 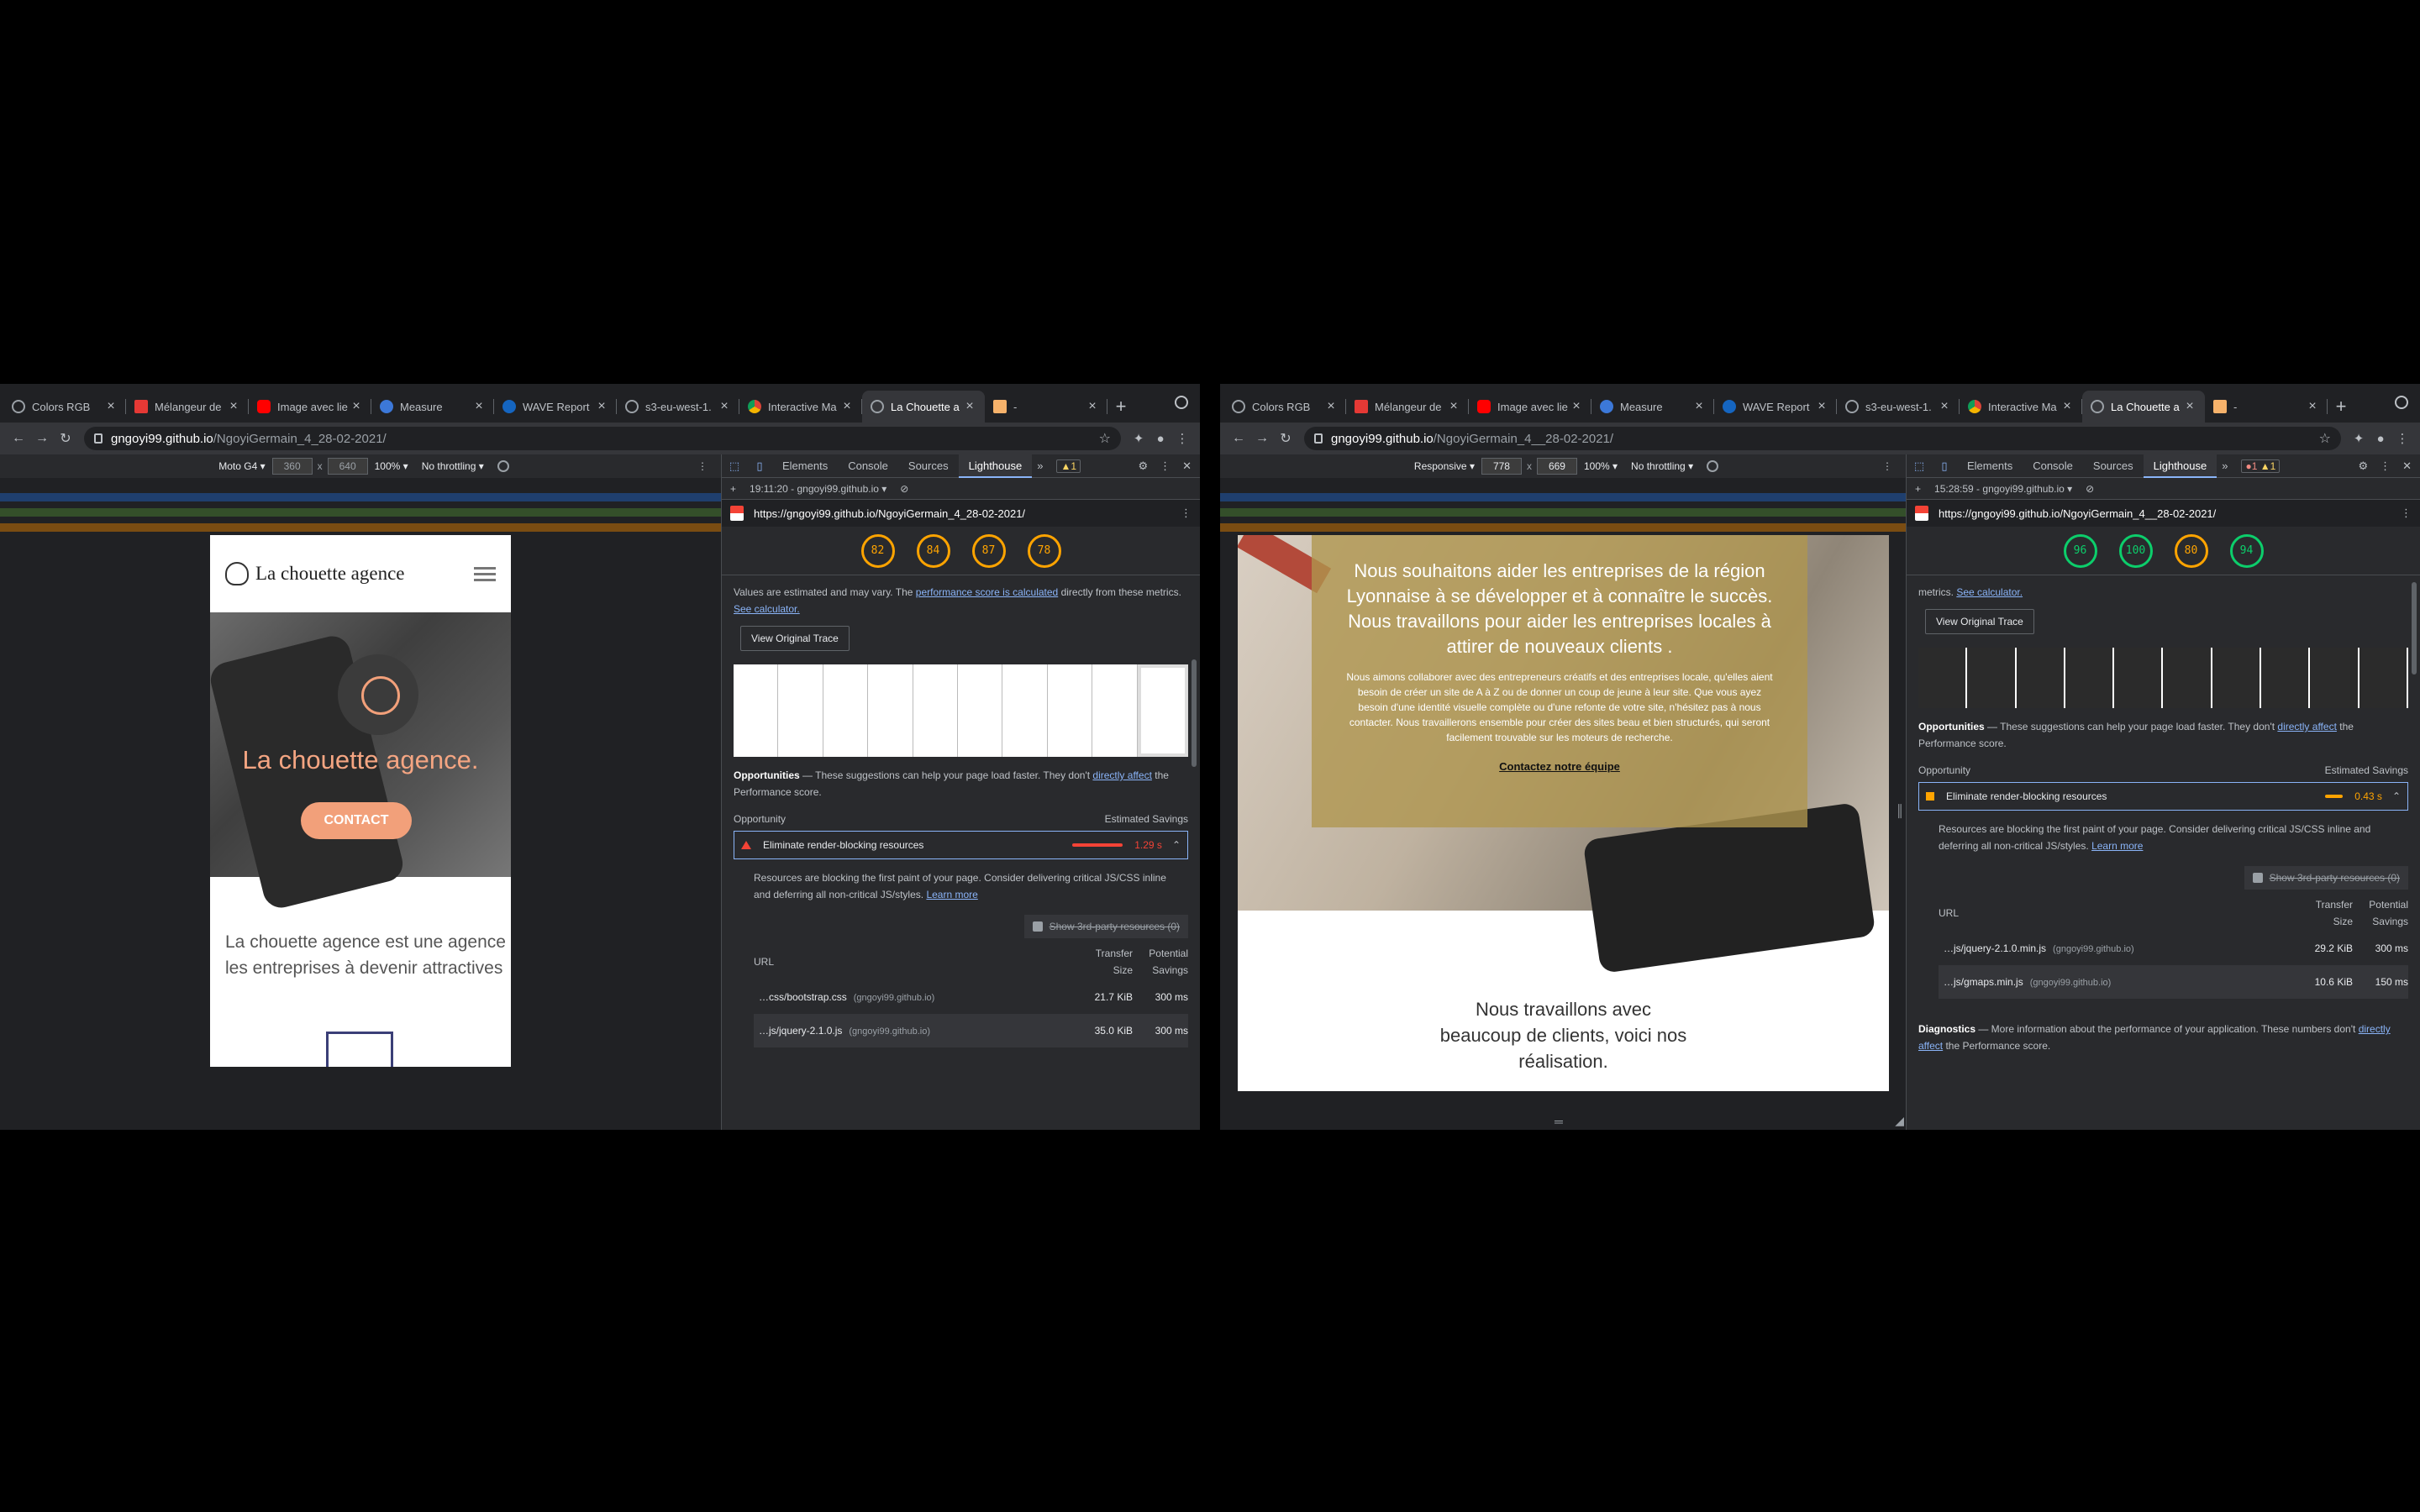 I want to click on browser-tab: Measure ×, so click(x=433, y=407).